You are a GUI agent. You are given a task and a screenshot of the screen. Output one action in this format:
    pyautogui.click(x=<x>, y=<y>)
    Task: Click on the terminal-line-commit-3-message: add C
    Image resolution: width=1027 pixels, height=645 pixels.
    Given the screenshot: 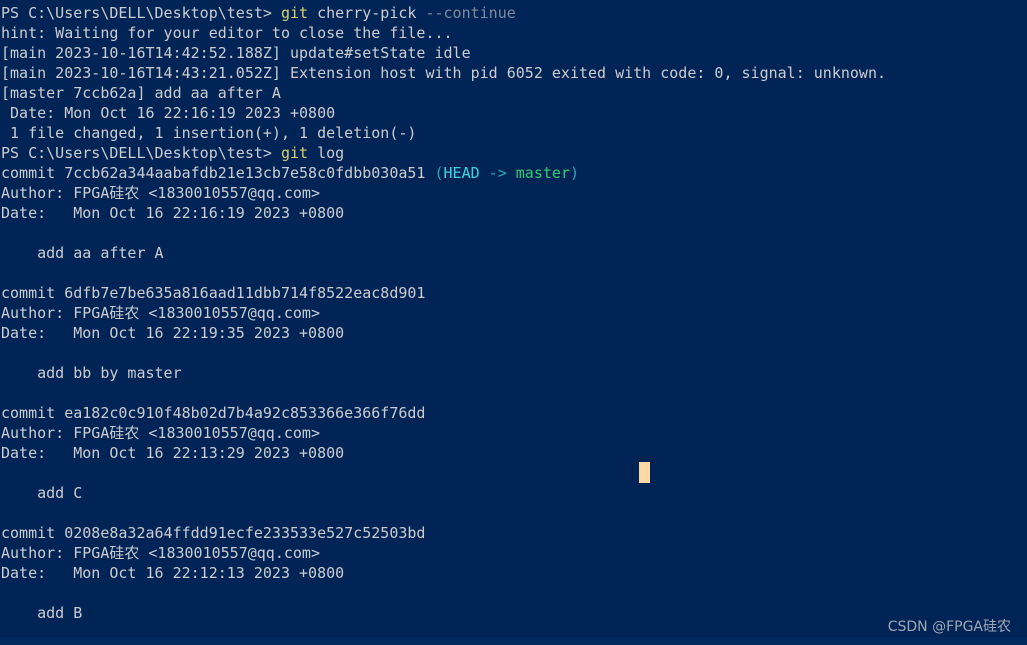 What is the action you would take?
    pyautogui.click(x=513, y=493)
    